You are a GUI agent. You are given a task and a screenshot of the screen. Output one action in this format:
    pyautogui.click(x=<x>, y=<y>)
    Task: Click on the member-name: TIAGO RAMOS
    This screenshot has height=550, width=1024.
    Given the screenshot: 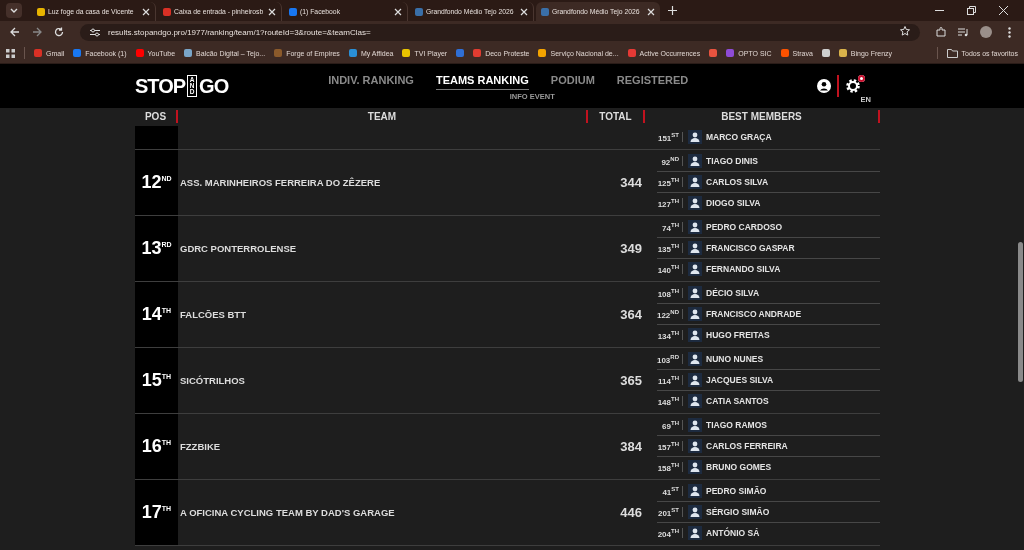 What is the action you would take?
    pyautogui.click(x=736, y=425)
    